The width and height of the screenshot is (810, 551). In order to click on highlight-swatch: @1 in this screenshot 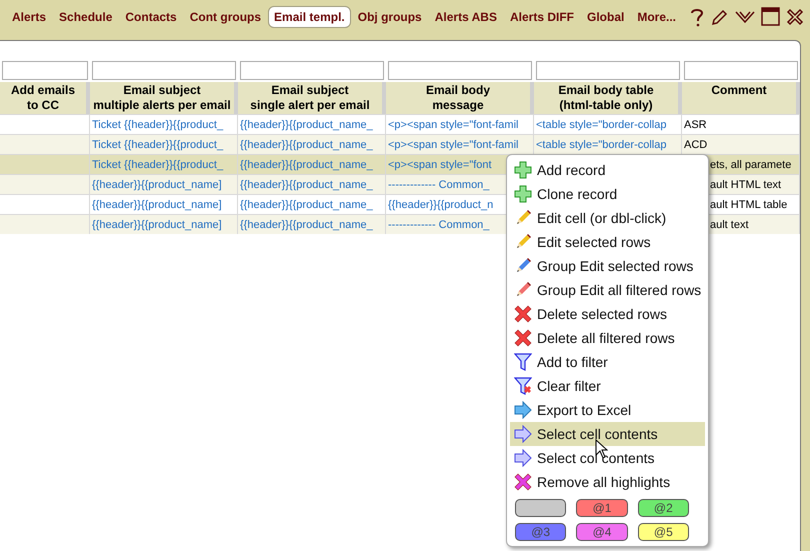, I will do `click(602, 508)`.